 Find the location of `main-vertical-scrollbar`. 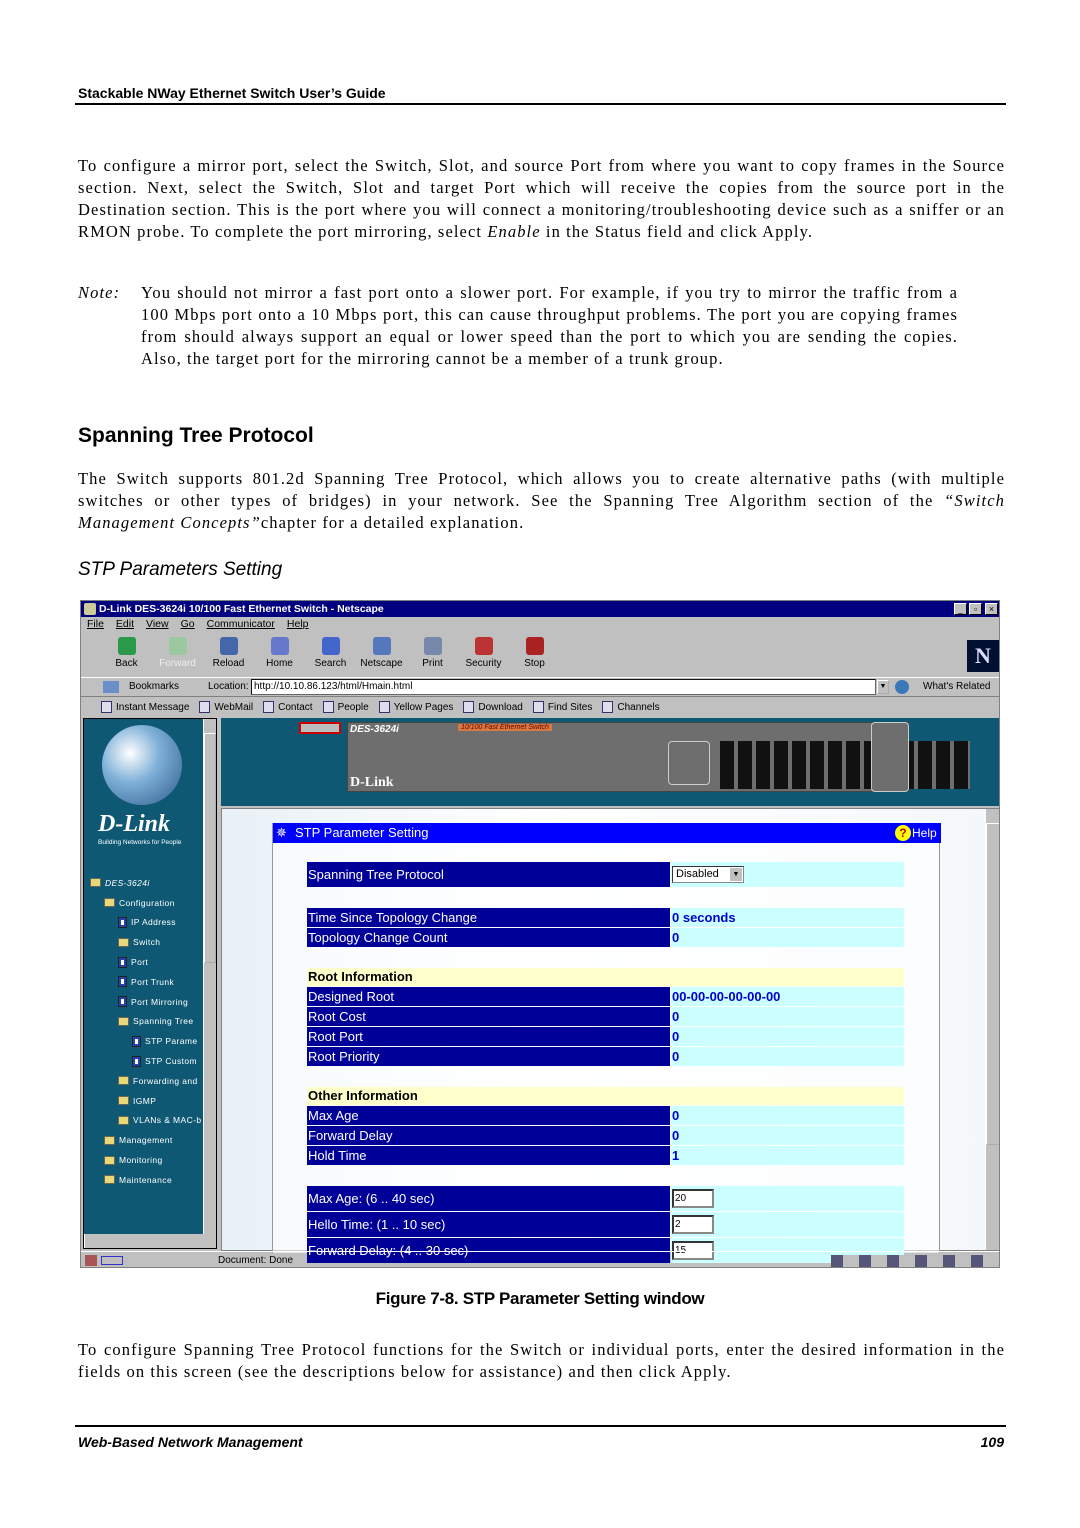

main-vertical-scrollbar is located at coordinates (992, 1029).